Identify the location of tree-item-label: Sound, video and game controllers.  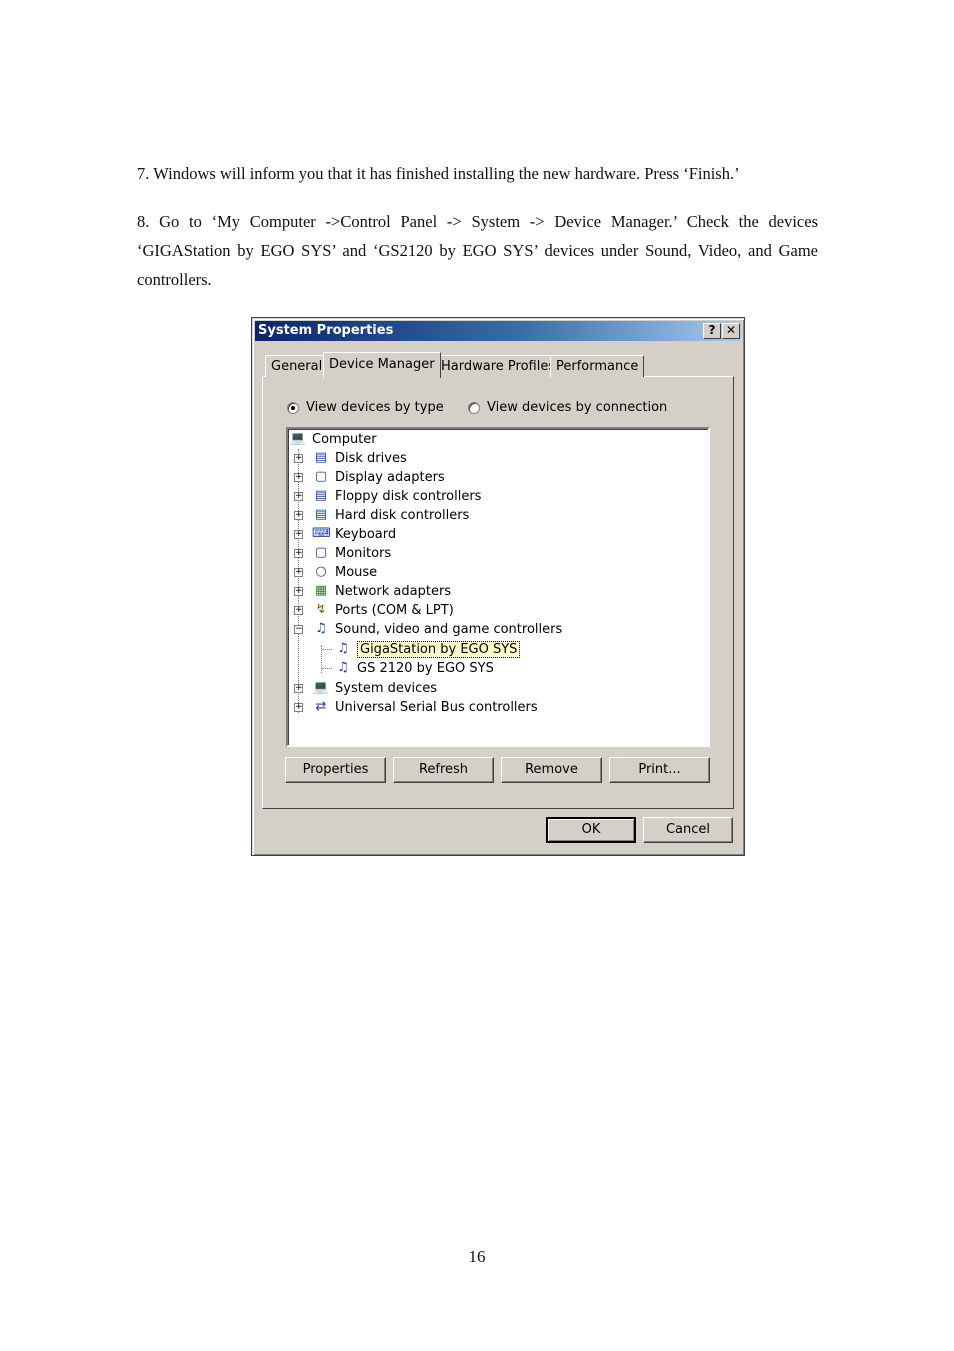
(449, 629).